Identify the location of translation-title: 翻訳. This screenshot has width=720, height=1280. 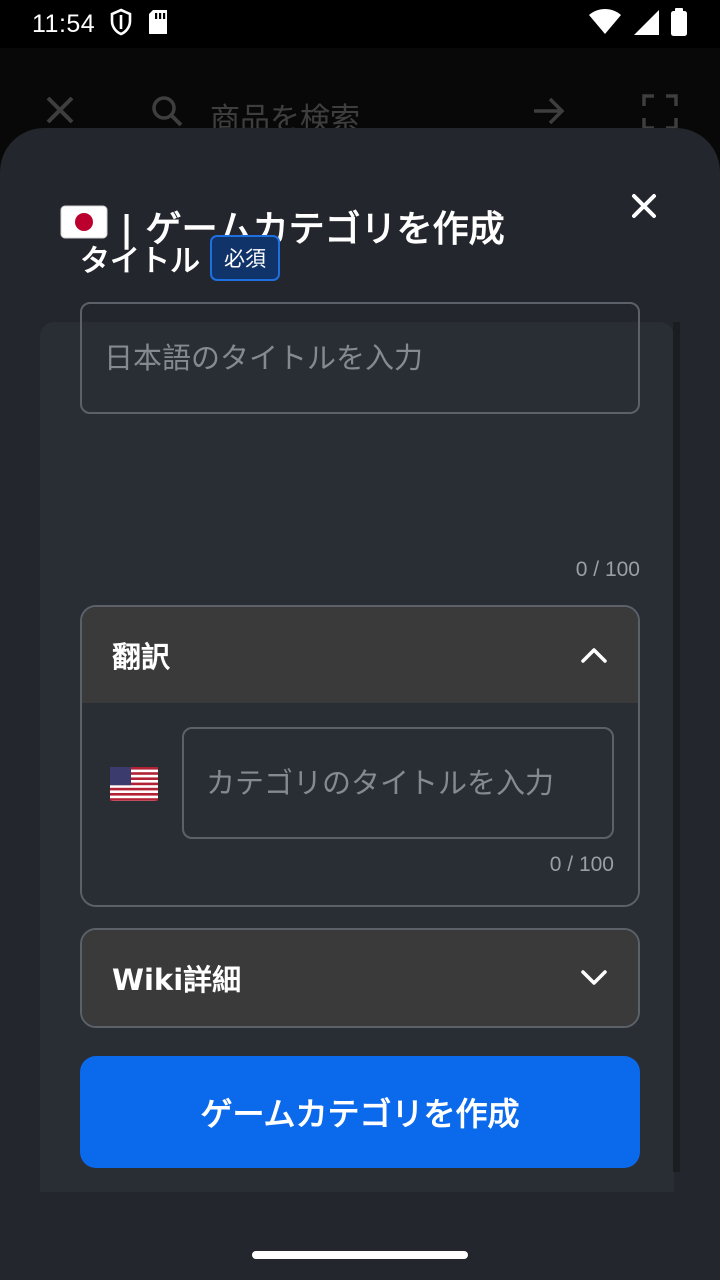
(141, 657).